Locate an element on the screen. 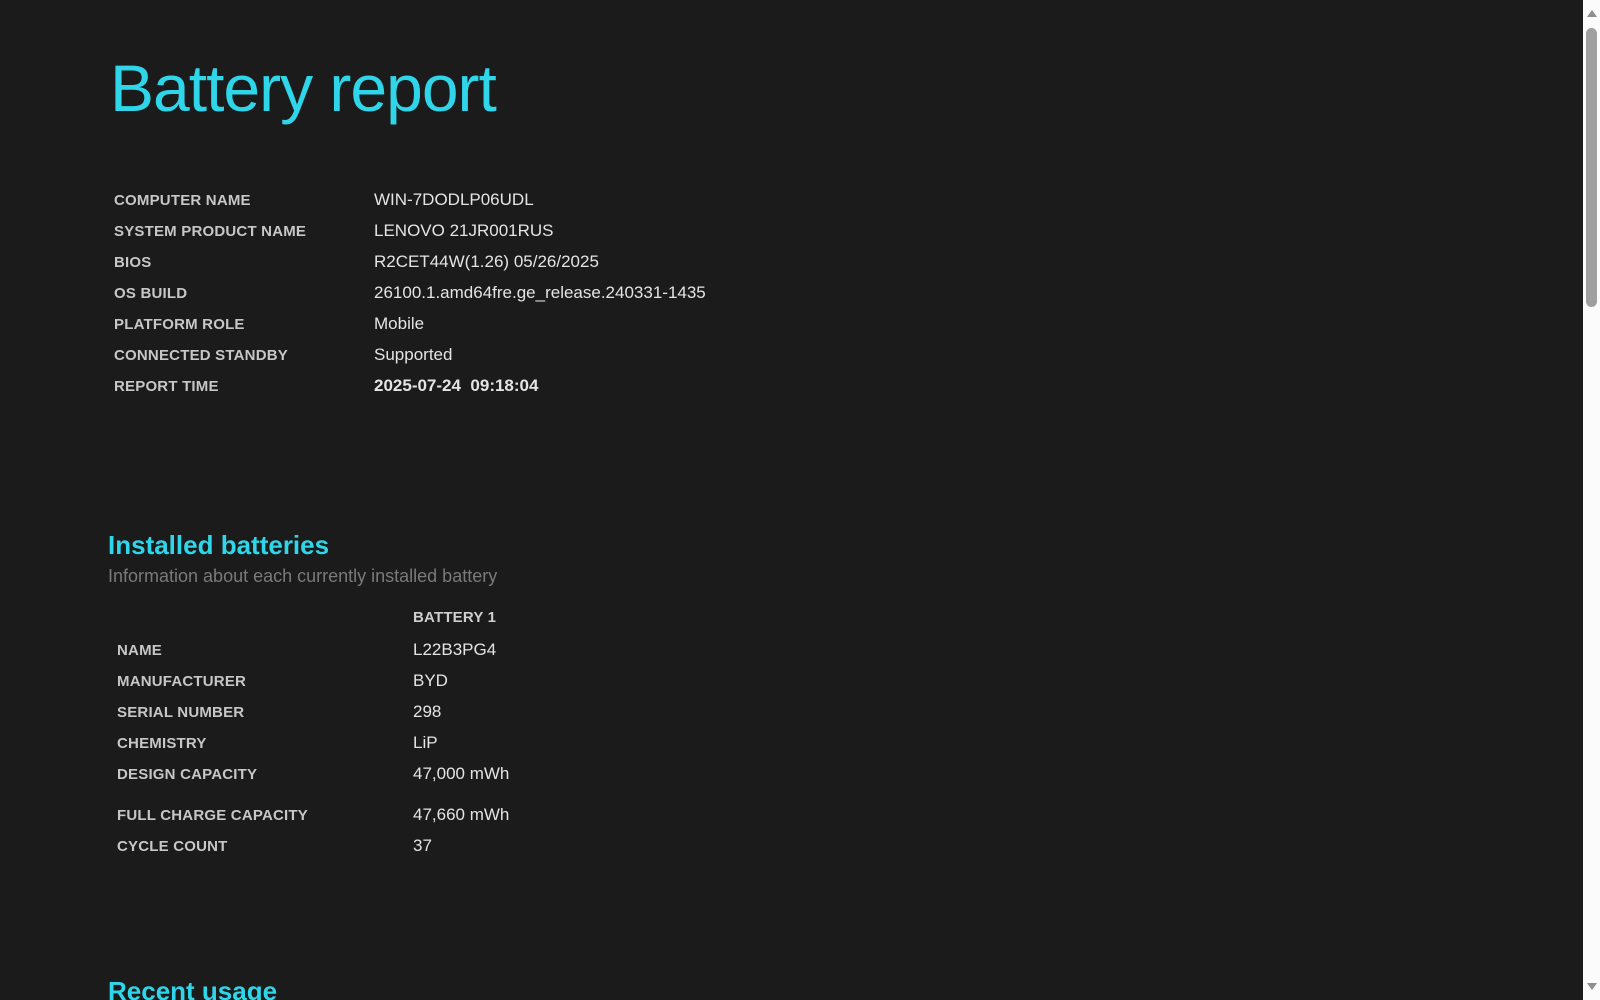 The image size is (1600, 1000). row-label: CYCLE COUNT is located at coordinates (172, 846).